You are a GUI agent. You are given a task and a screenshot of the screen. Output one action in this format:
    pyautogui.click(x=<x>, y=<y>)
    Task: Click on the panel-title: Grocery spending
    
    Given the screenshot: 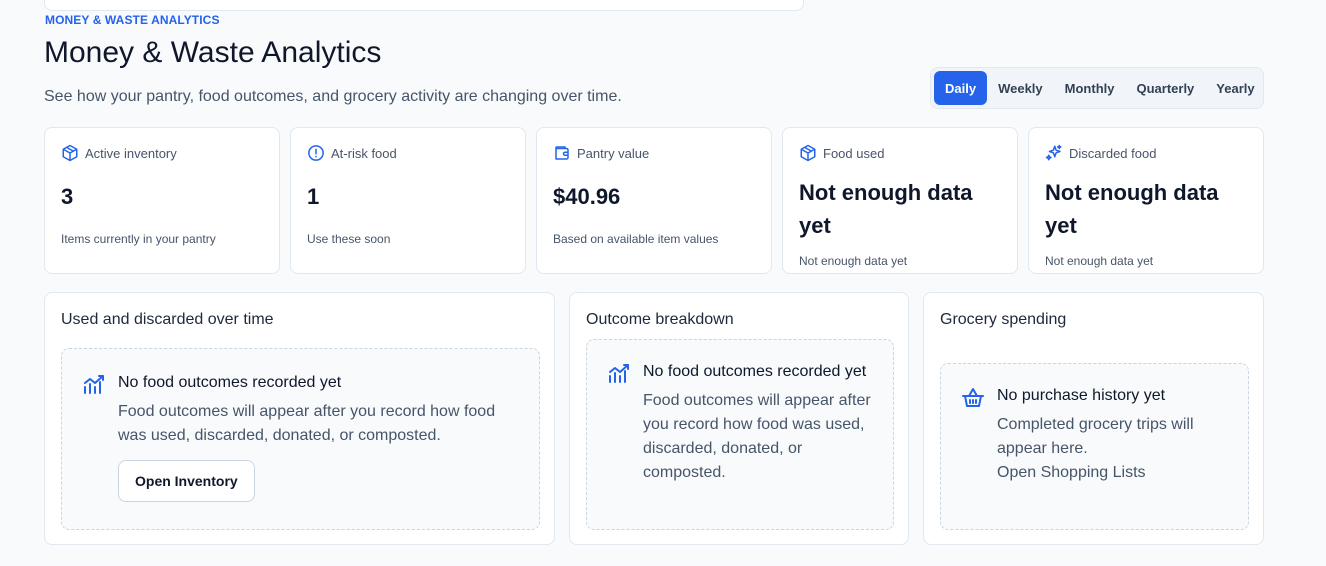 What is the action you would take?
    pyautogui.click(x=1003, y=319)
    